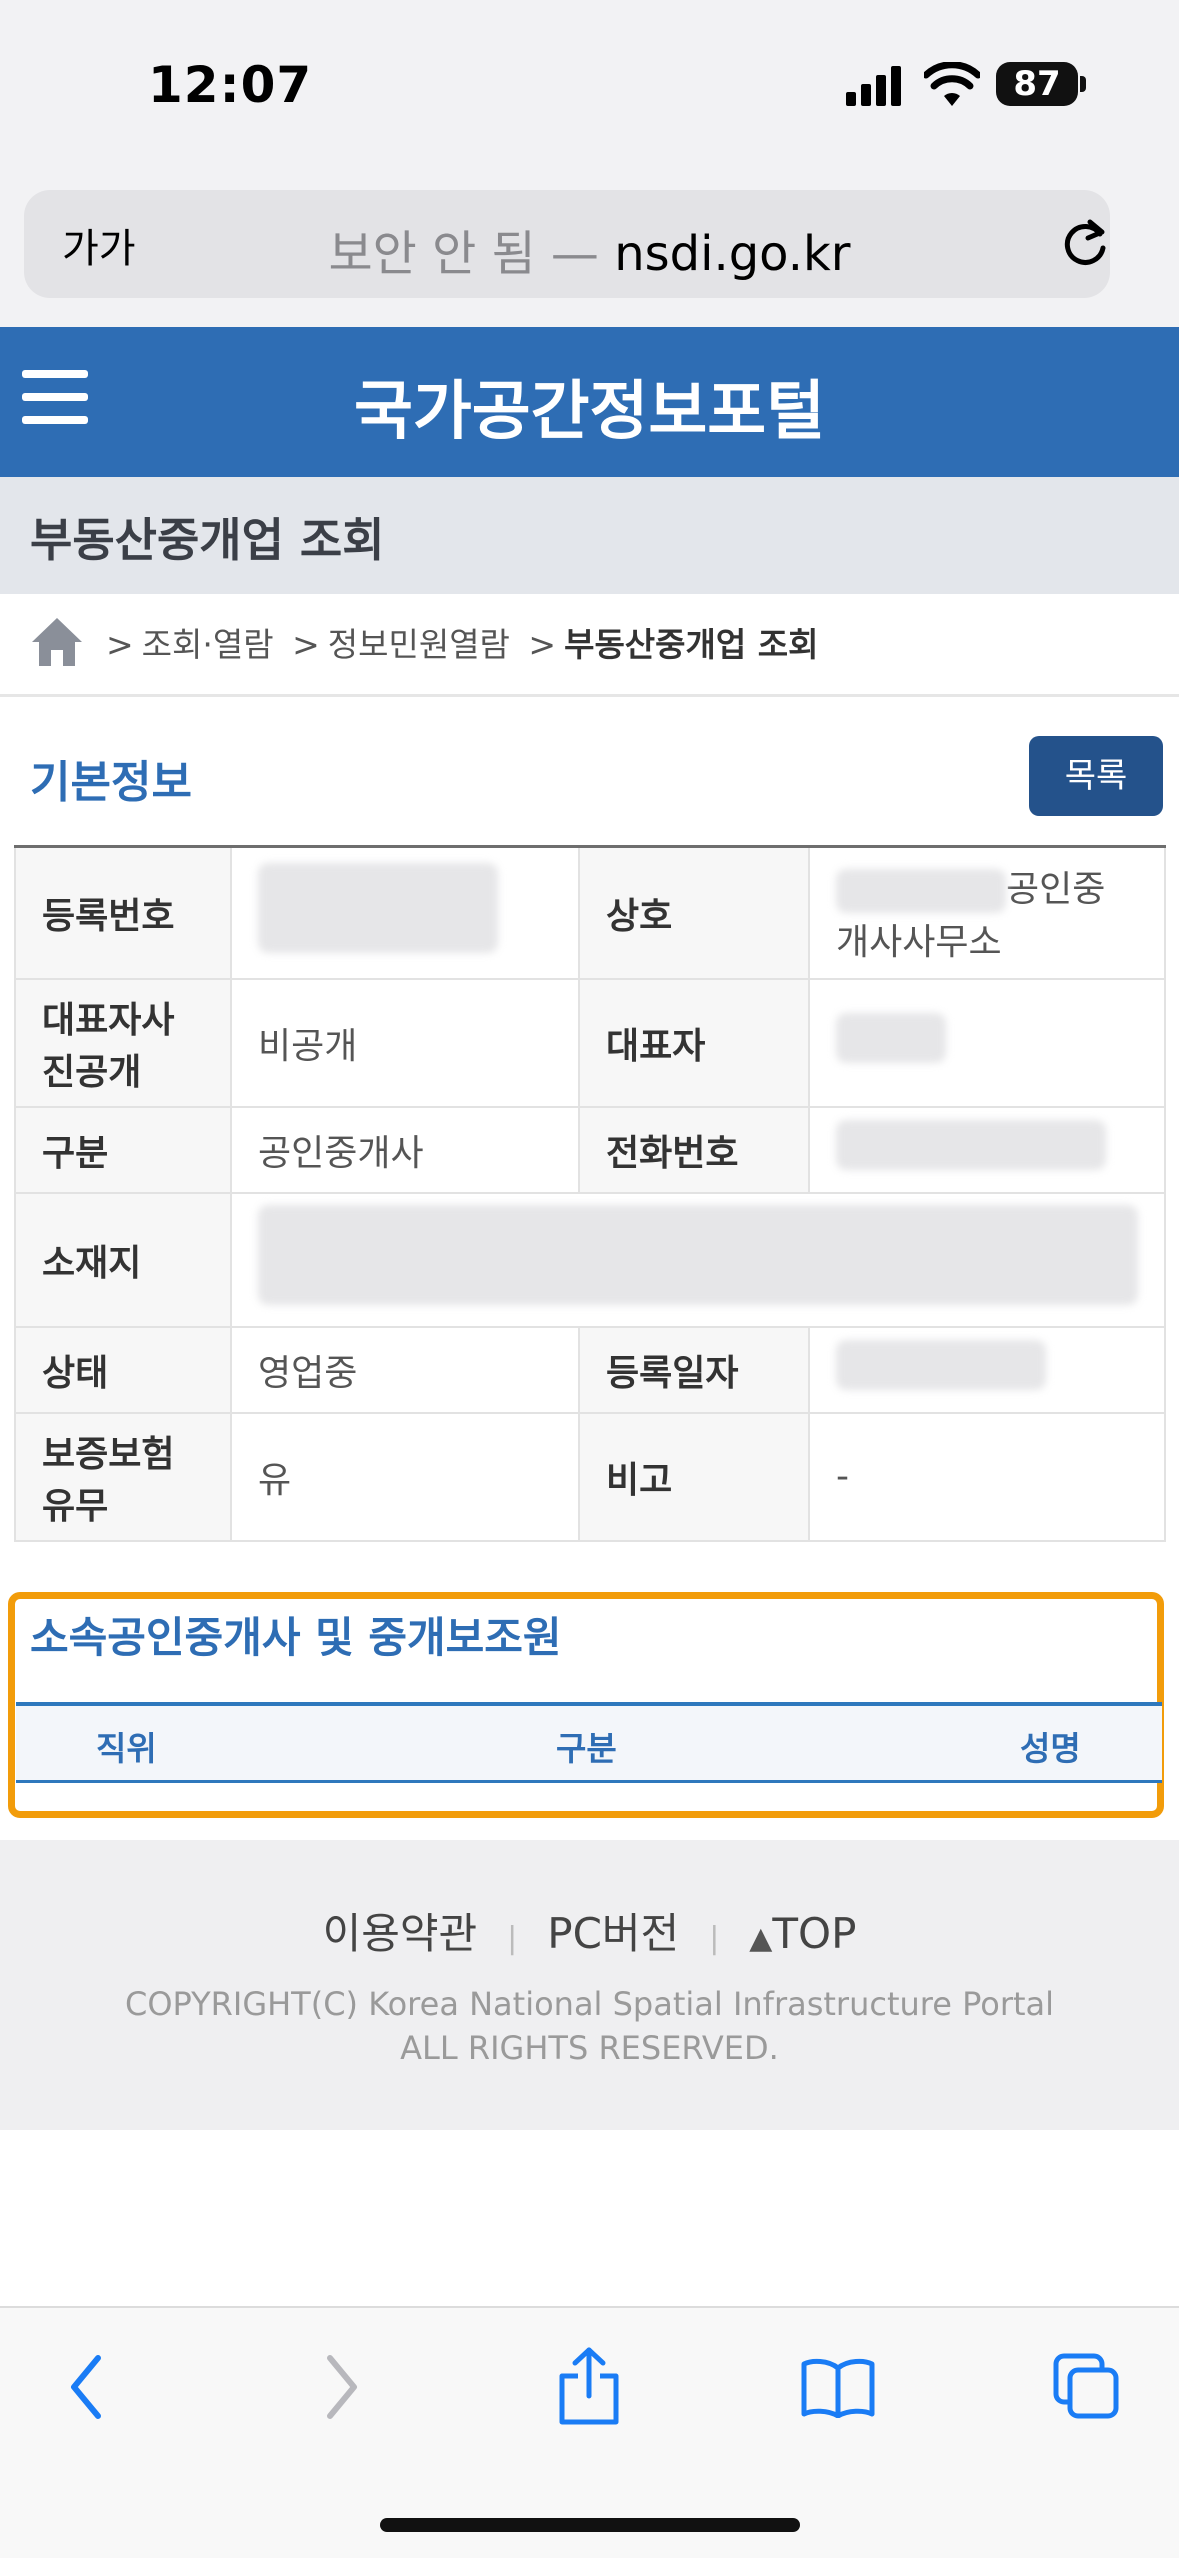 This screenshot has height=2558, width=1179. What do you see at coordinates (230, 85) in the screenshot?
I see `status-time: 12:07` at bounding box center [230, 85].